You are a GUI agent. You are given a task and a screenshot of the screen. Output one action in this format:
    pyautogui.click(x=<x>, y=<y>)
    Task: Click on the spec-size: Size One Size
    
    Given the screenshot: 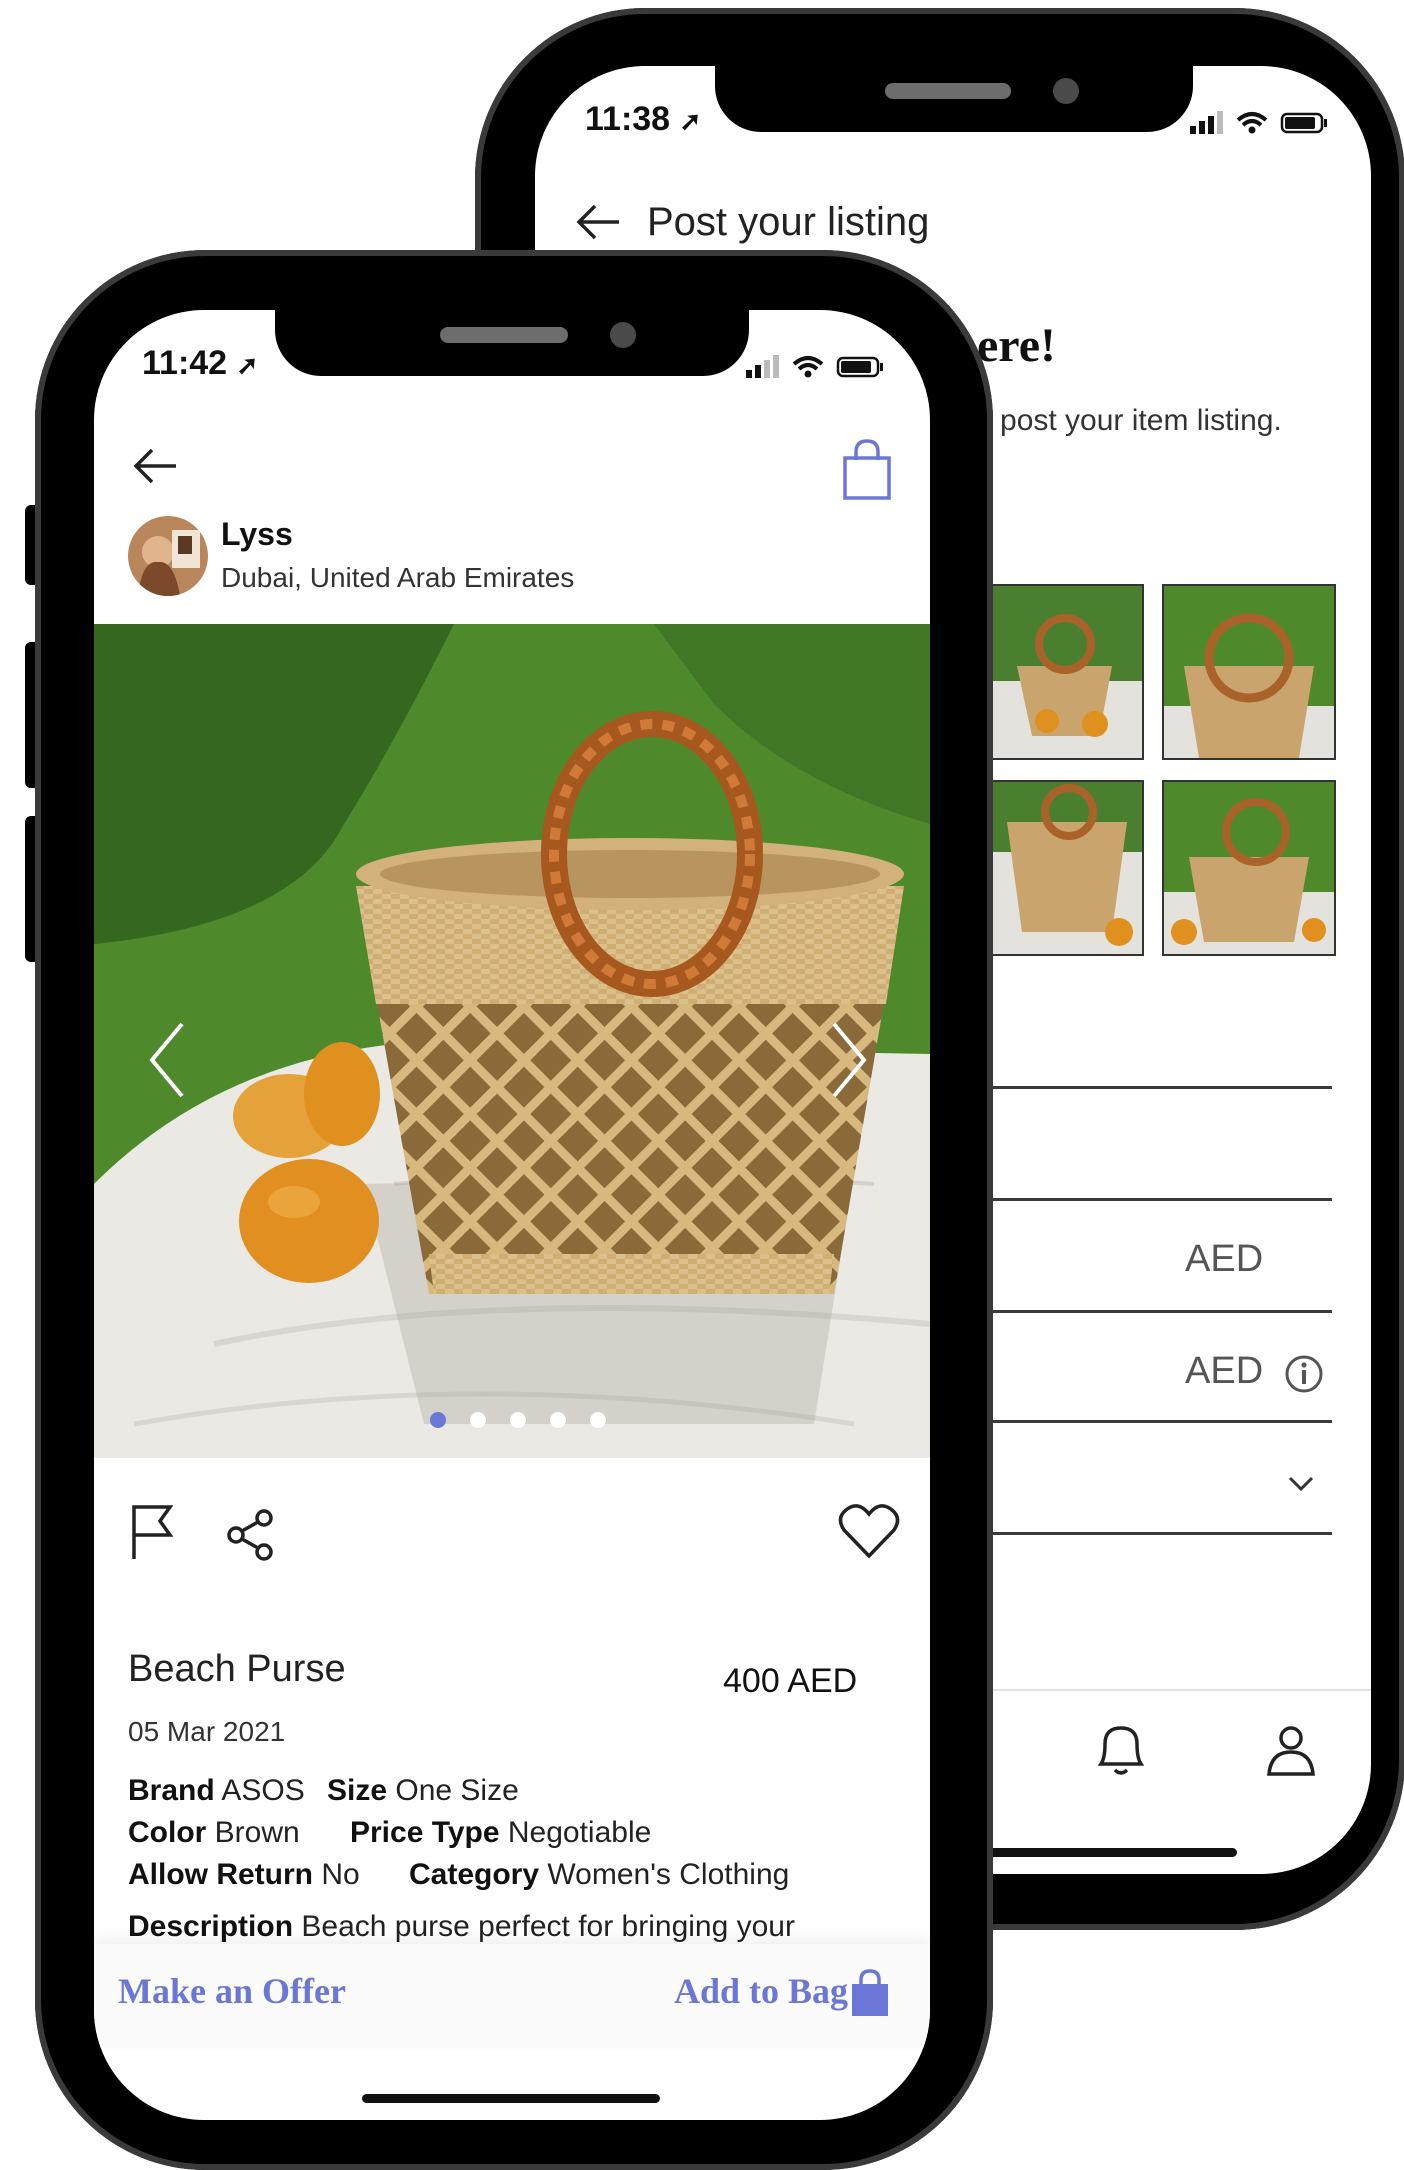 What is the action you would take?
    pyautogui.click(x=423, y=1790)
    